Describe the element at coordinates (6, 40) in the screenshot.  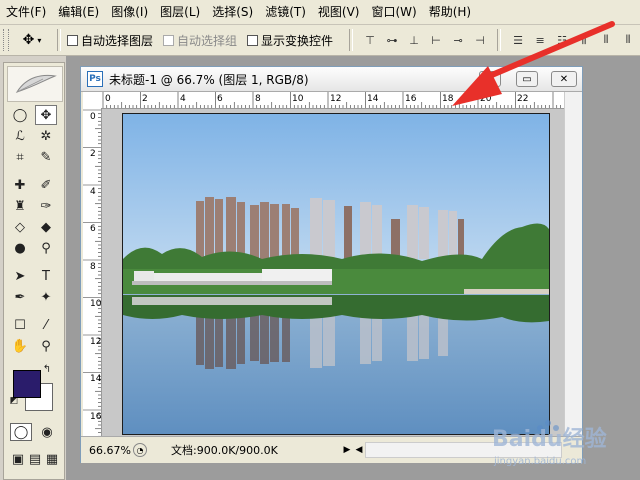
I see `options-grip` at that location.